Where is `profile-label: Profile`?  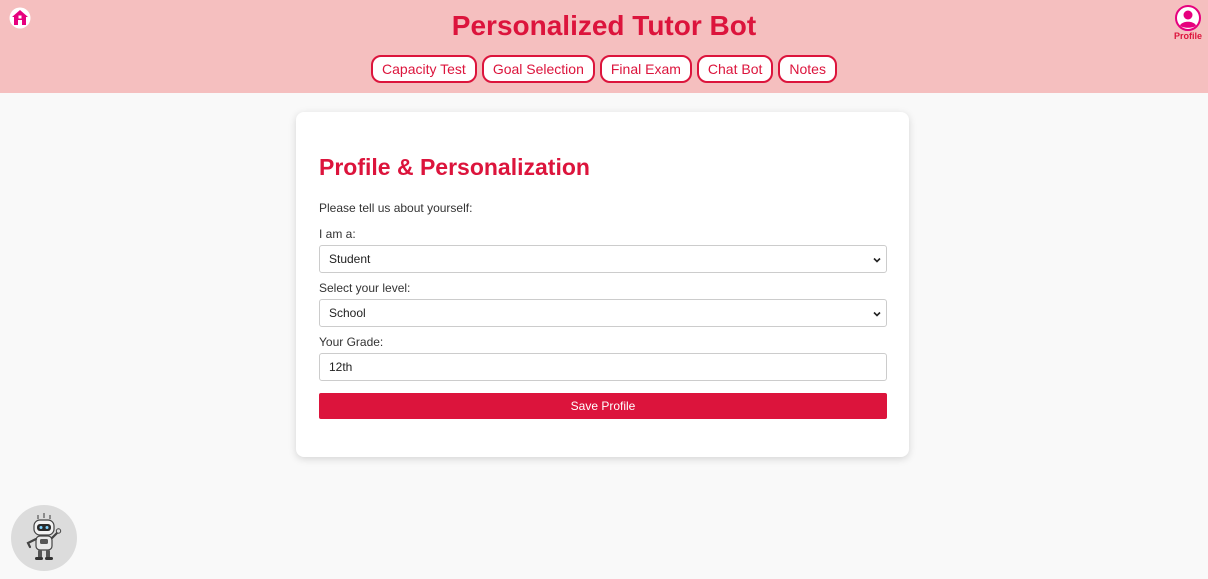
profile-label: Profile is located at coordinates (1187, 36).